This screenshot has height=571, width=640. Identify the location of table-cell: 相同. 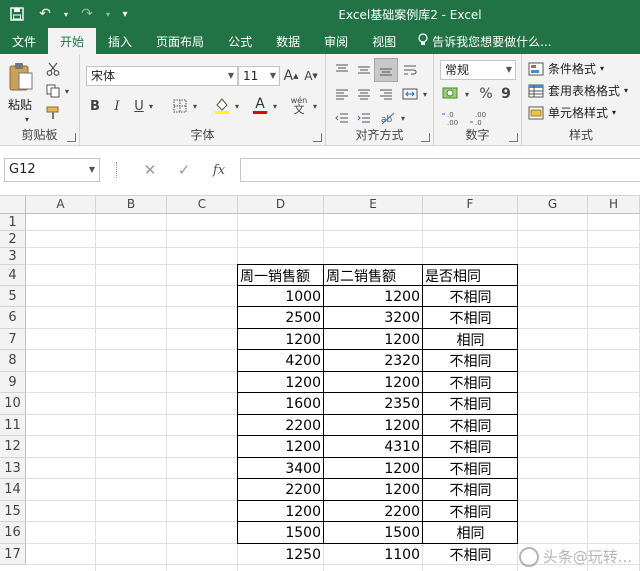
(470, 339).